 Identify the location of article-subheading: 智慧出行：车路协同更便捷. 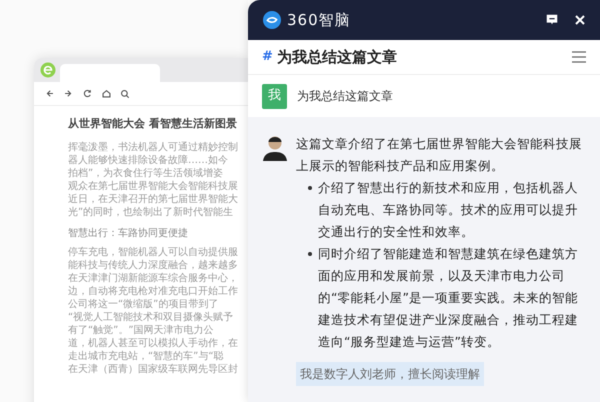
(128, 233).